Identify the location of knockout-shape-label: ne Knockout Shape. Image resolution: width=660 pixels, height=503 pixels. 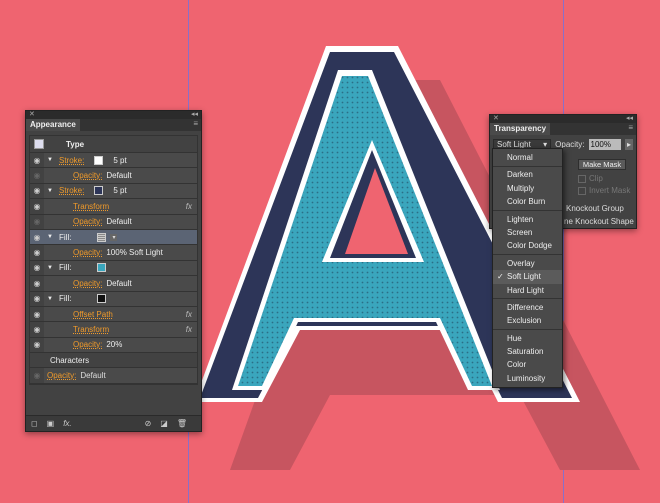
(599, 221).